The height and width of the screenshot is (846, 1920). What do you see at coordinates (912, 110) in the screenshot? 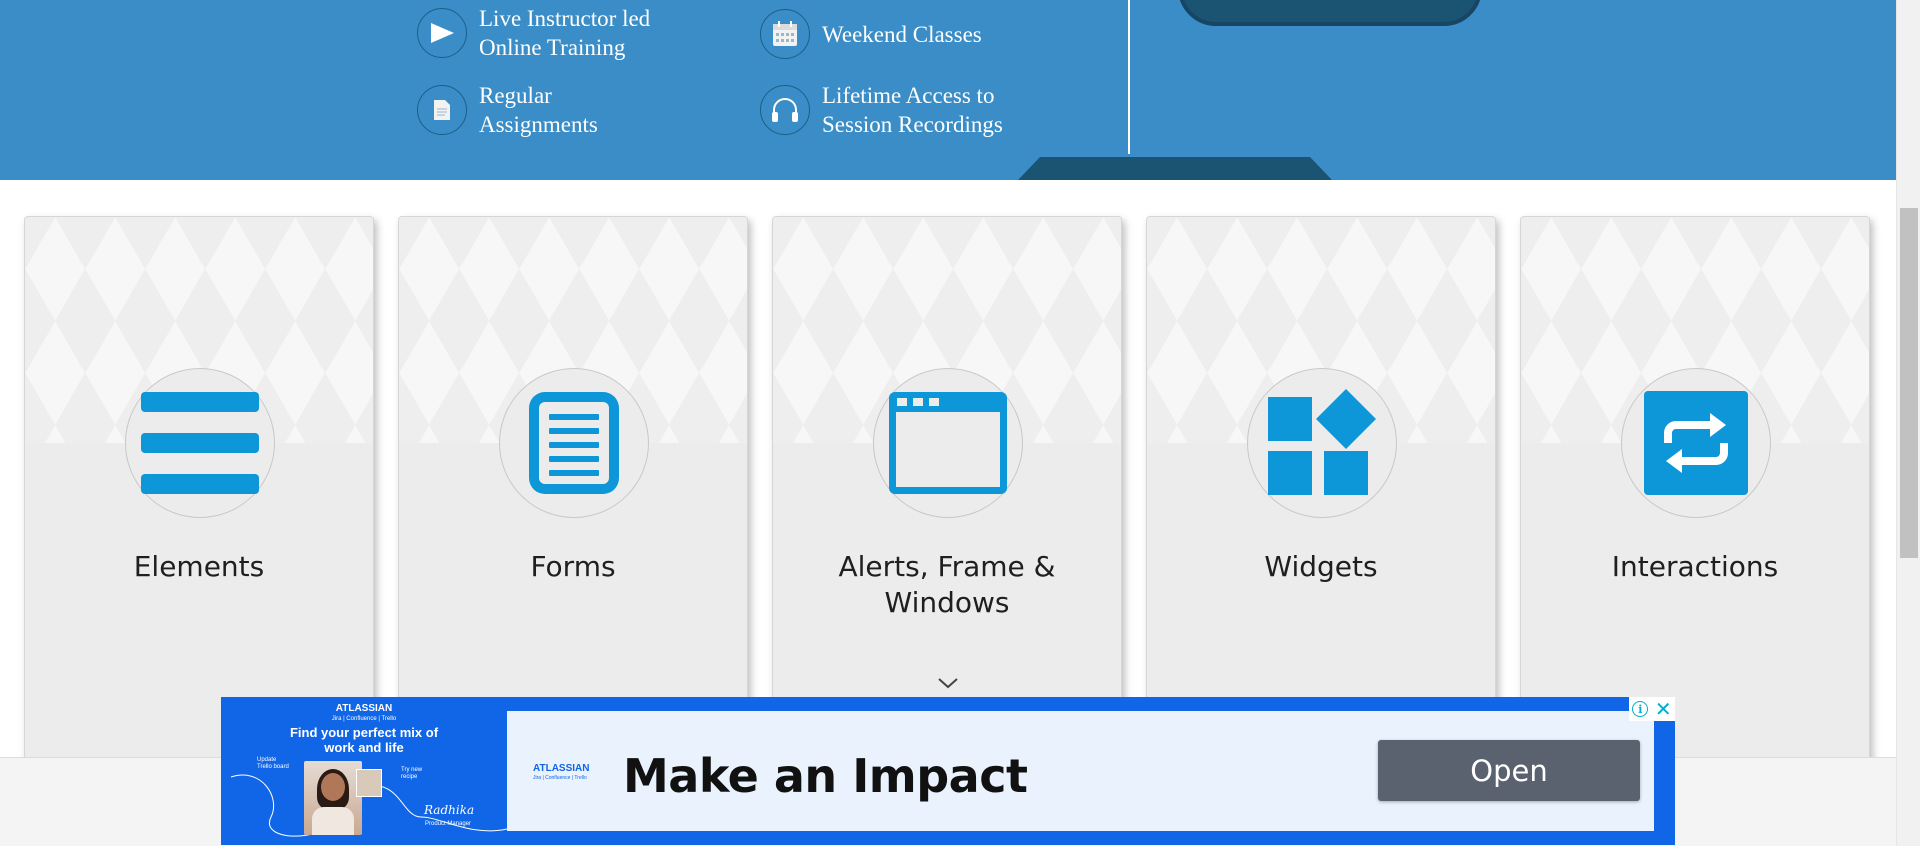
I see `feature-label: Lifetime Access to Session Recordings` at bounding box center [912, 110].